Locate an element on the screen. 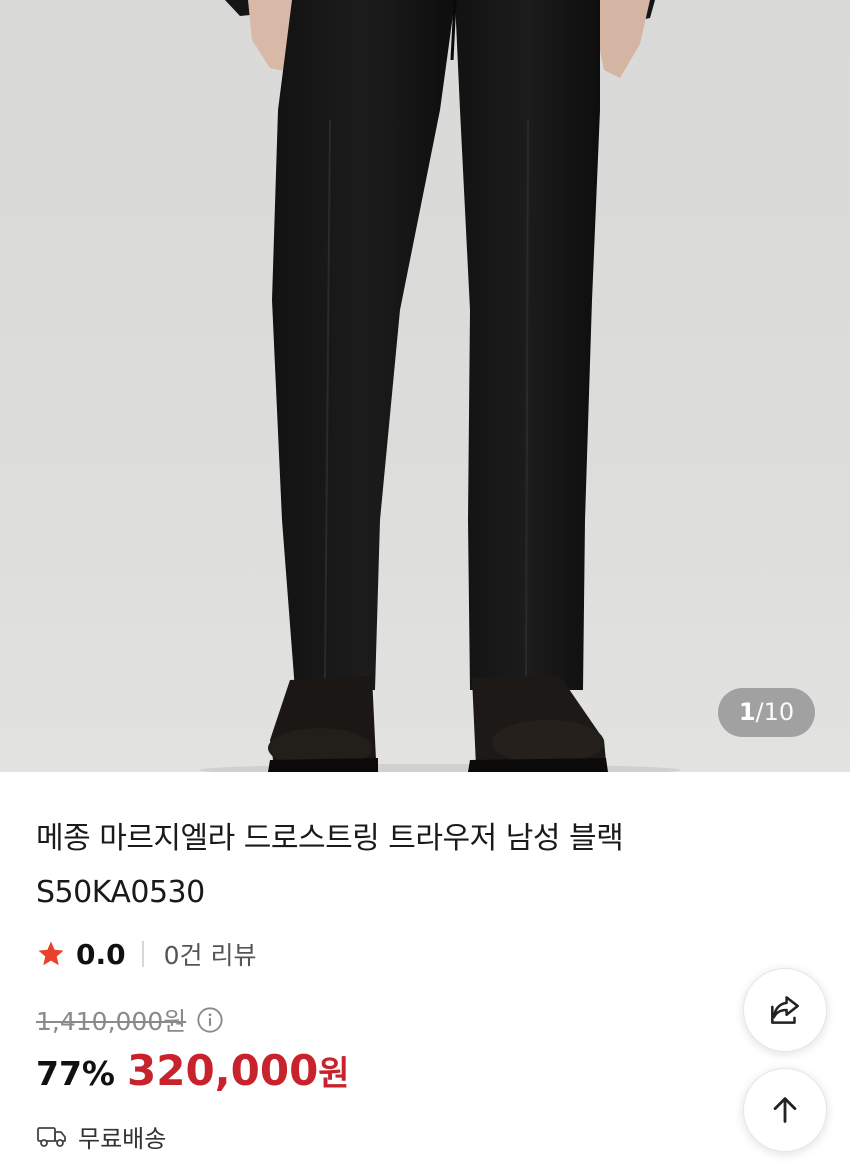 The image size is (850, 1171). sale-price-row: 77% 320,000 원 is located at coordinates (193, 1074).